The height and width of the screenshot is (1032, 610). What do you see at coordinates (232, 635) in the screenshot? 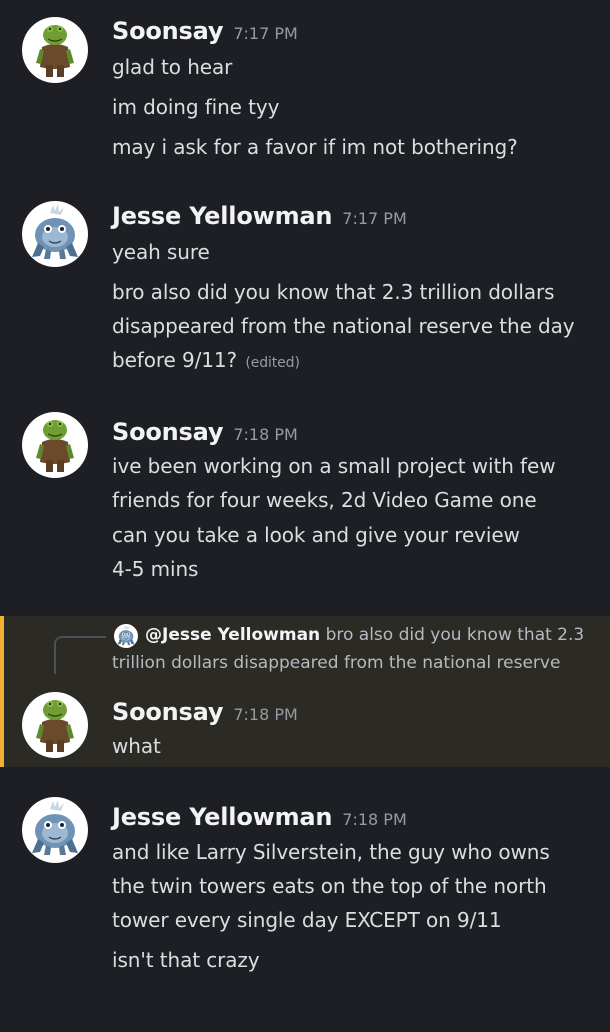
I see `reply-author: @Jesse Yellowman` at bounding box center [232, 635].